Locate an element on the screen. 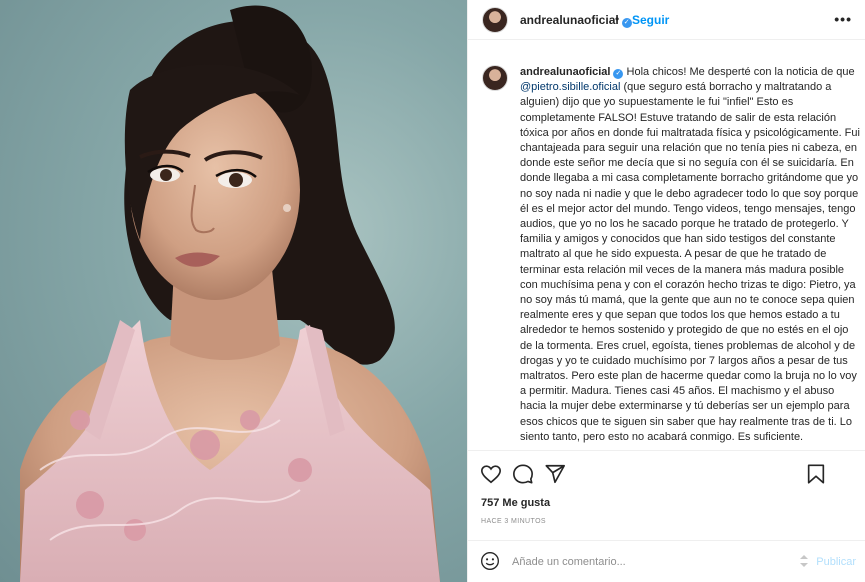  share-icon is located at coordinates (555, 474).